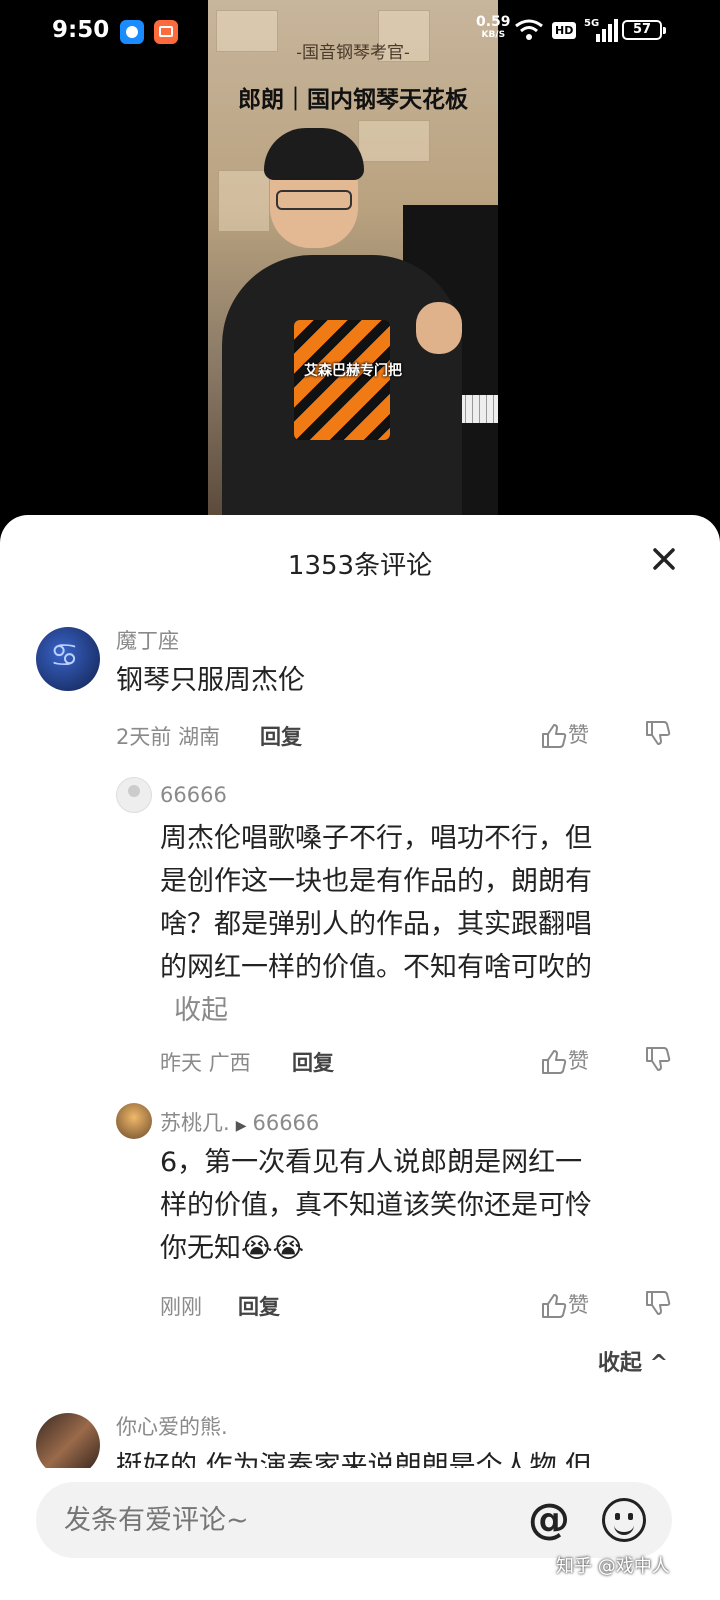 The height and width of the screenshot is (1600, 720). What do you see at coordinates (633, 1361) in the screenshot?
I see `collapse-replies-button: 收起 ^` at bounding box center [633, 1361].